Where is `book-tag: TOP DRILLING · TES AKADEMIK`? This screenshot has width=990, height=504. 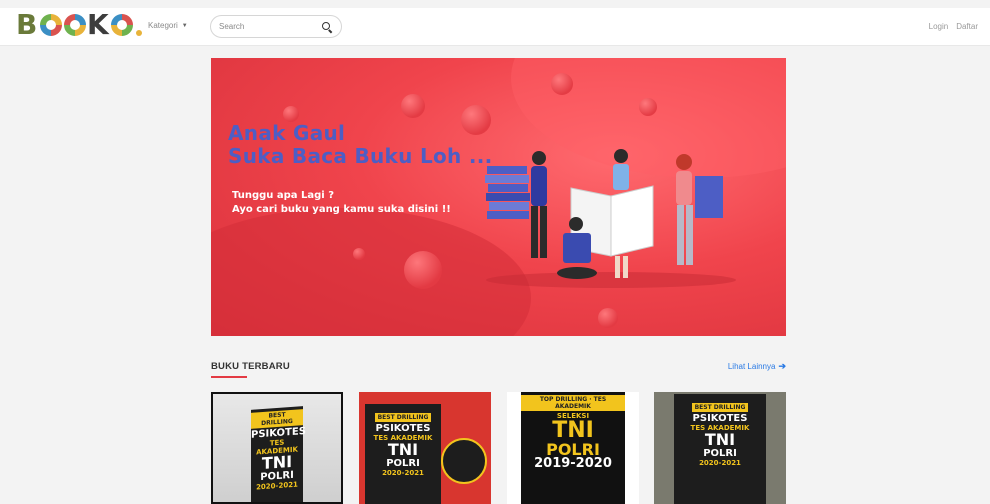 book-tag: TOP DRILLING · TES AKADEMIK is located at coordinates (573, 403).